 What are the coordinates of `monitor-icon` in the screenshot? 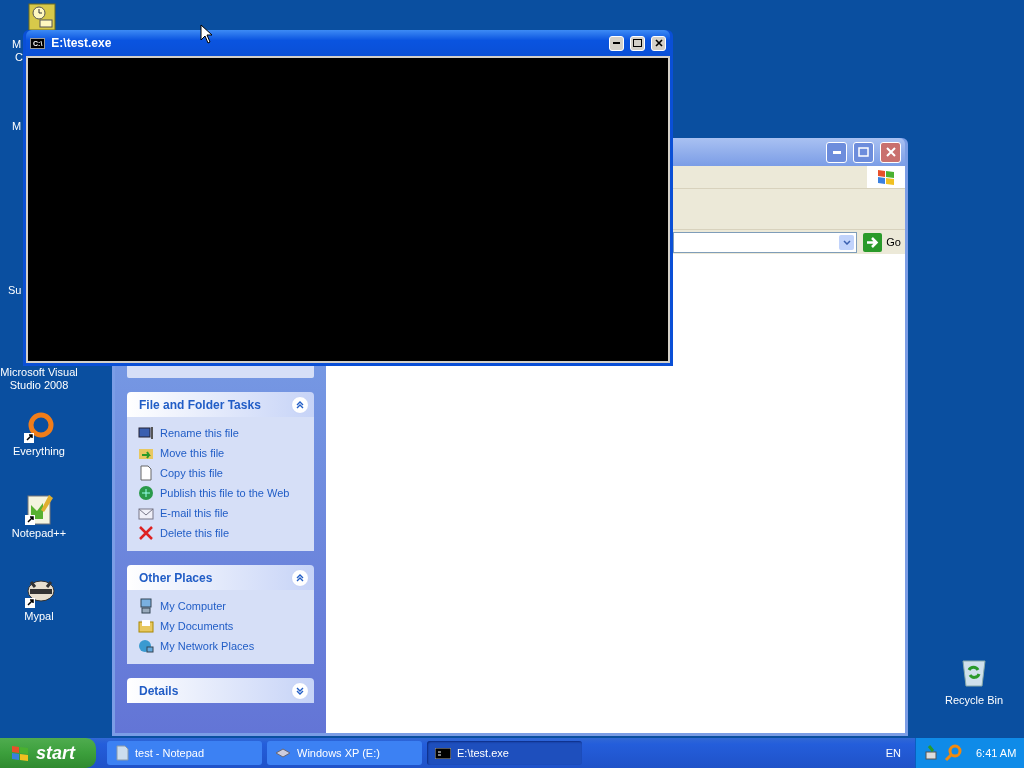 It's located at (146, 433).